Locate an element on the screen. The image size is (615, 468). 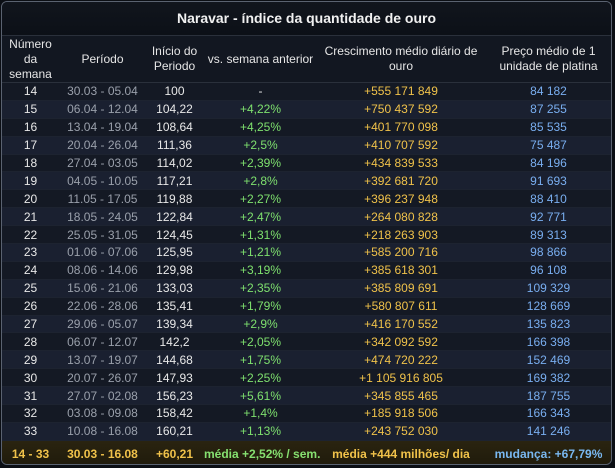
cell-period: 22.06 - 28.06 is located at coordinates (102, 306).